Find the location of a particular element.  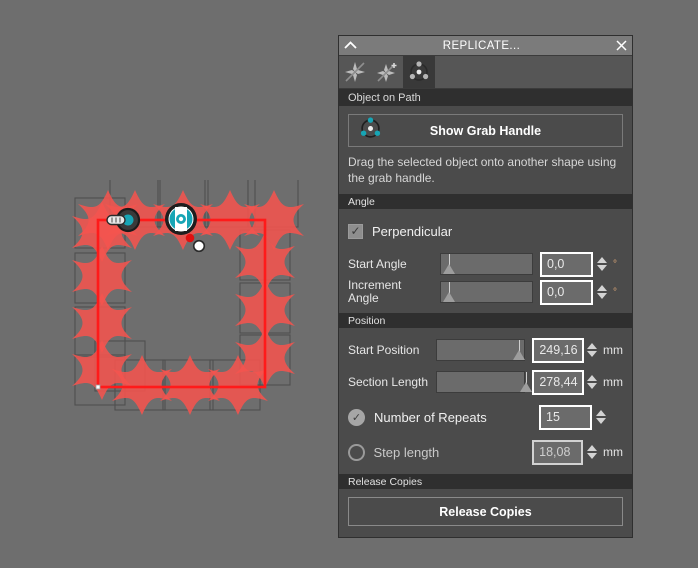

tab-strip-filler is located at coordinates (533, 72).